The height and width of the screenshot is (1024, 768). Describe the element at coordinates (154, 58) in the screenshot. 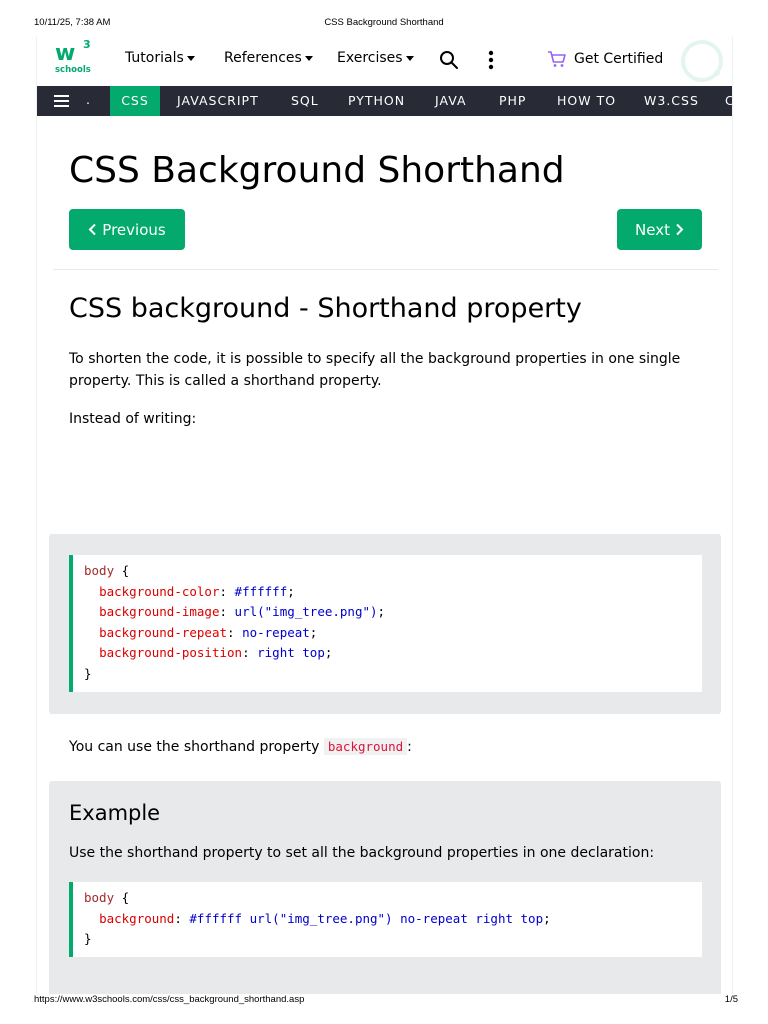

I see `menu-tutorials-label: Tutorials` at that location.